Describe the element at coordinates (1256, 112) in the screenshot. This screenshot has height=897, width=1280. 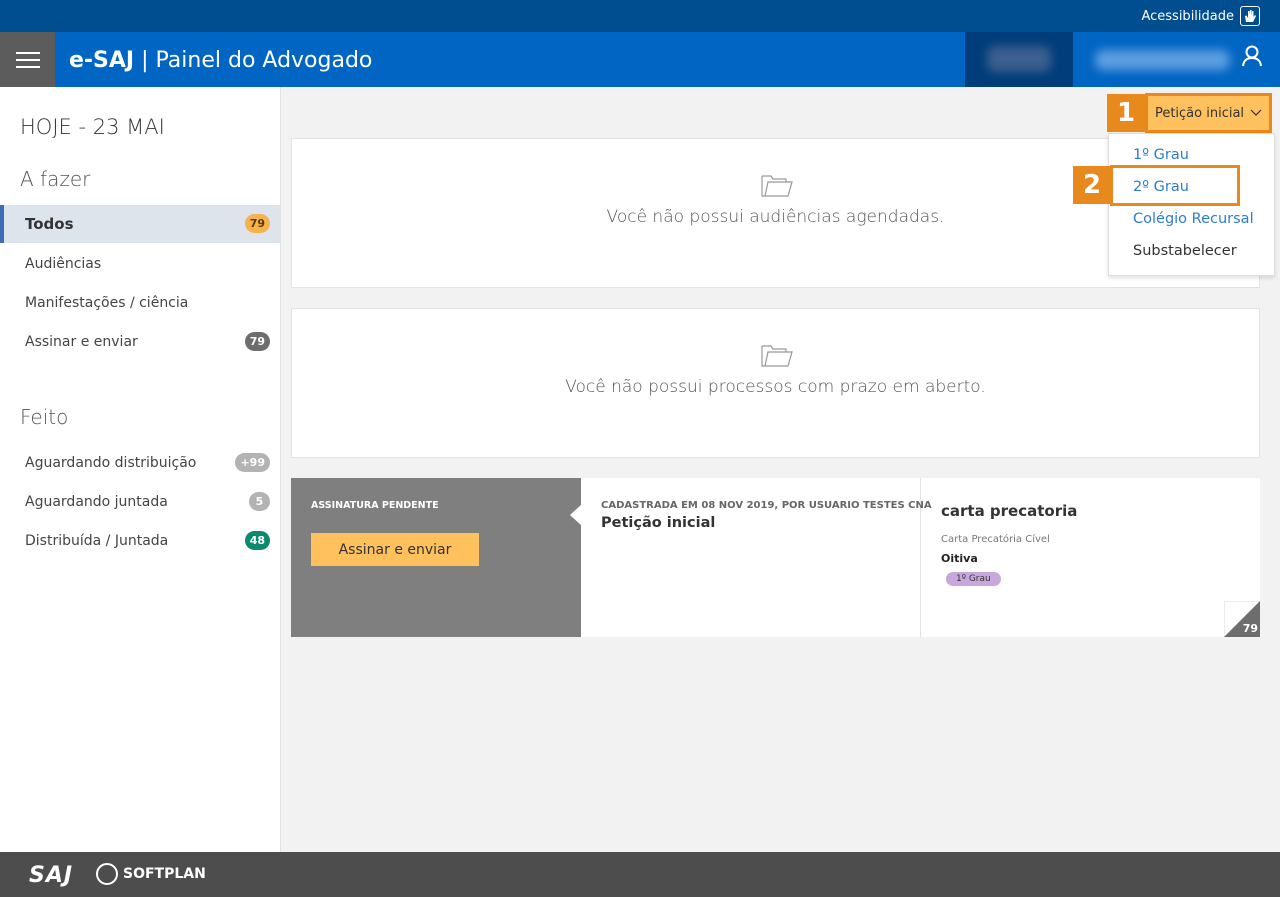
I see `chevron-down-icon` at that location.